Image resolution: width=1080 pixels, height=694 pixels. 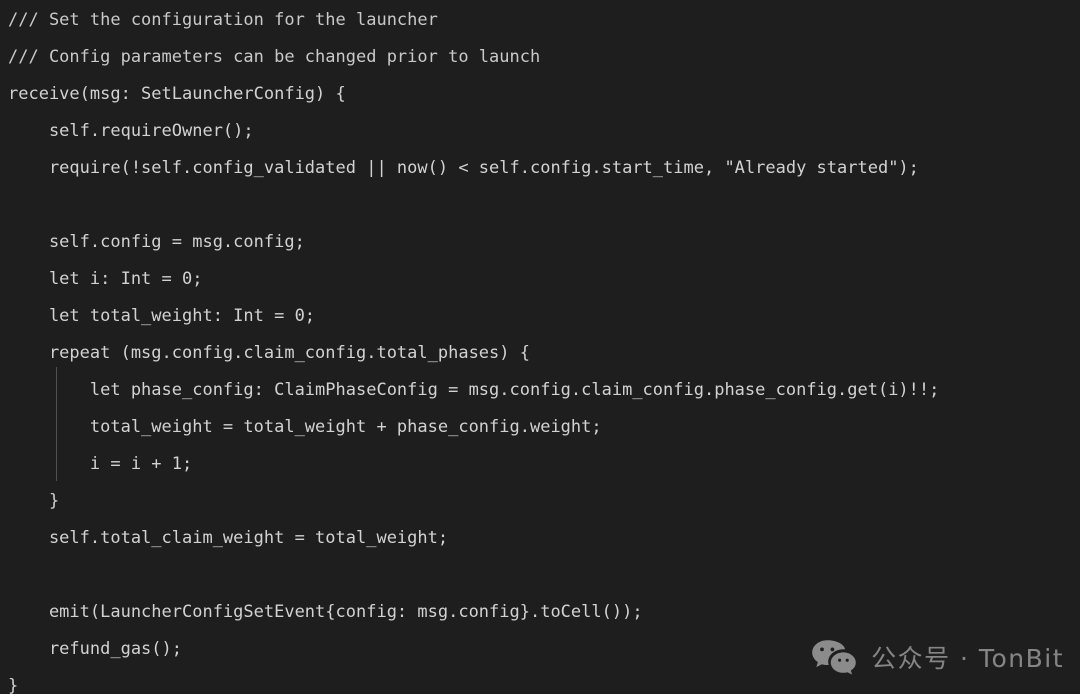 I want to click on code-line: refund_gas();, so click(x=540, y=649).